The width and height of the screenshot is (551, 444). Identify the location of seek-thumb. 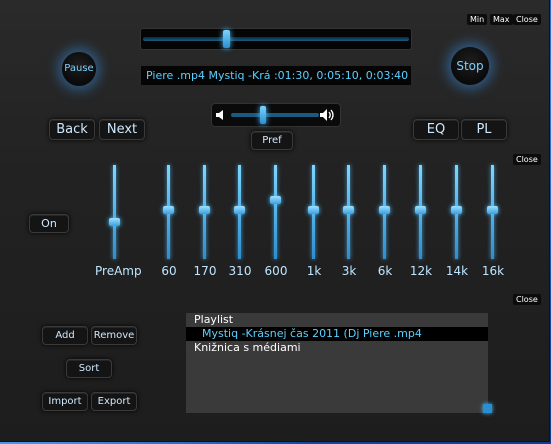
(226, 39).